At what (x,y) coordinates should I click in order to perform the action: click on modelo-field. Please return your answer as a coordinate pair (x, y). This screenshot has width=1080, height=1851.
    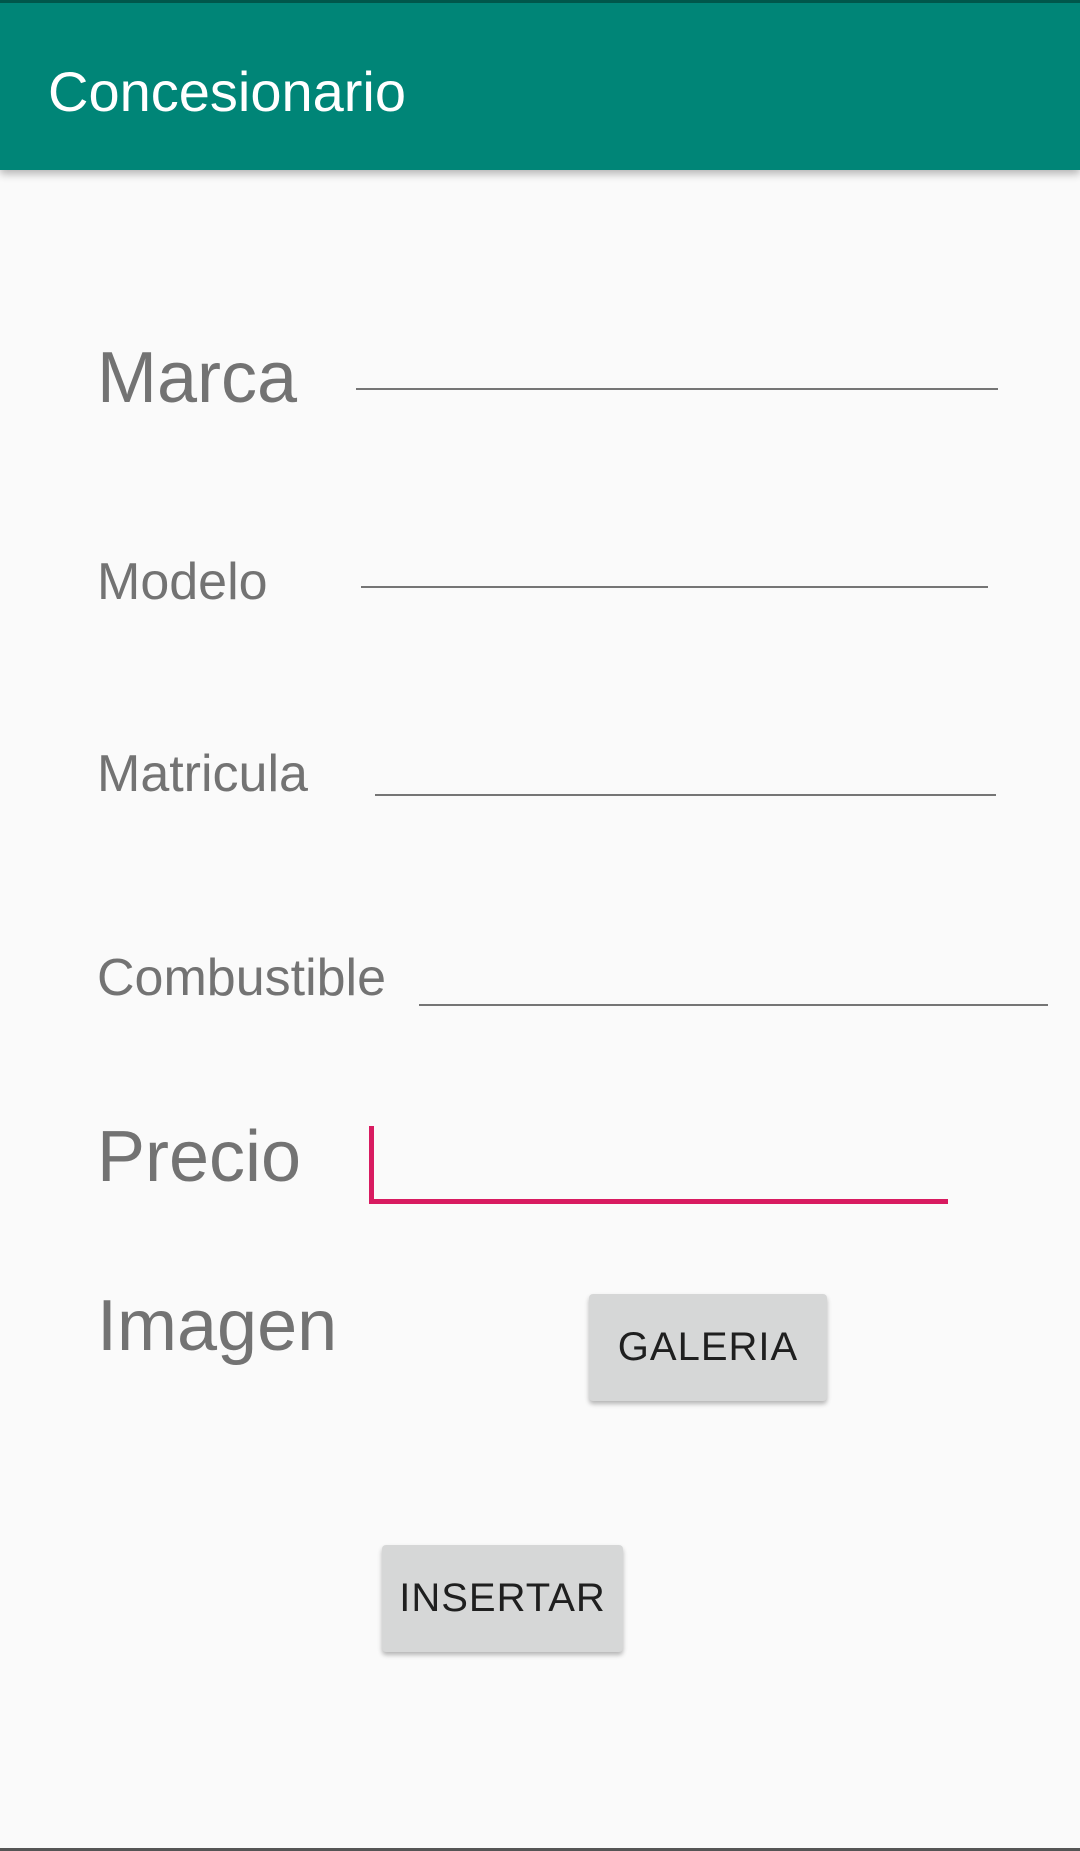
    Looking at the image, I should click on (674, 556).